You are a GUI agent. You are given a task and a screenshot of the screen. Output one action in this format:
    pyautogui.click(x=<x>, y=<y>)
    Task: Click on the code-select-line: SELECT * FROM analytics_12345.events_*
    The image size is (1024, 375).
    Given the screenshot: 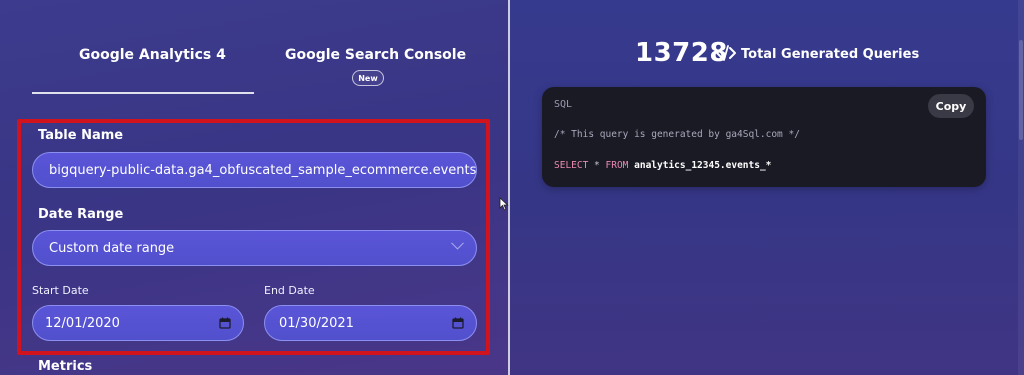 What is the action you would take?
    pyautogui.click(x=662, y=165)
    